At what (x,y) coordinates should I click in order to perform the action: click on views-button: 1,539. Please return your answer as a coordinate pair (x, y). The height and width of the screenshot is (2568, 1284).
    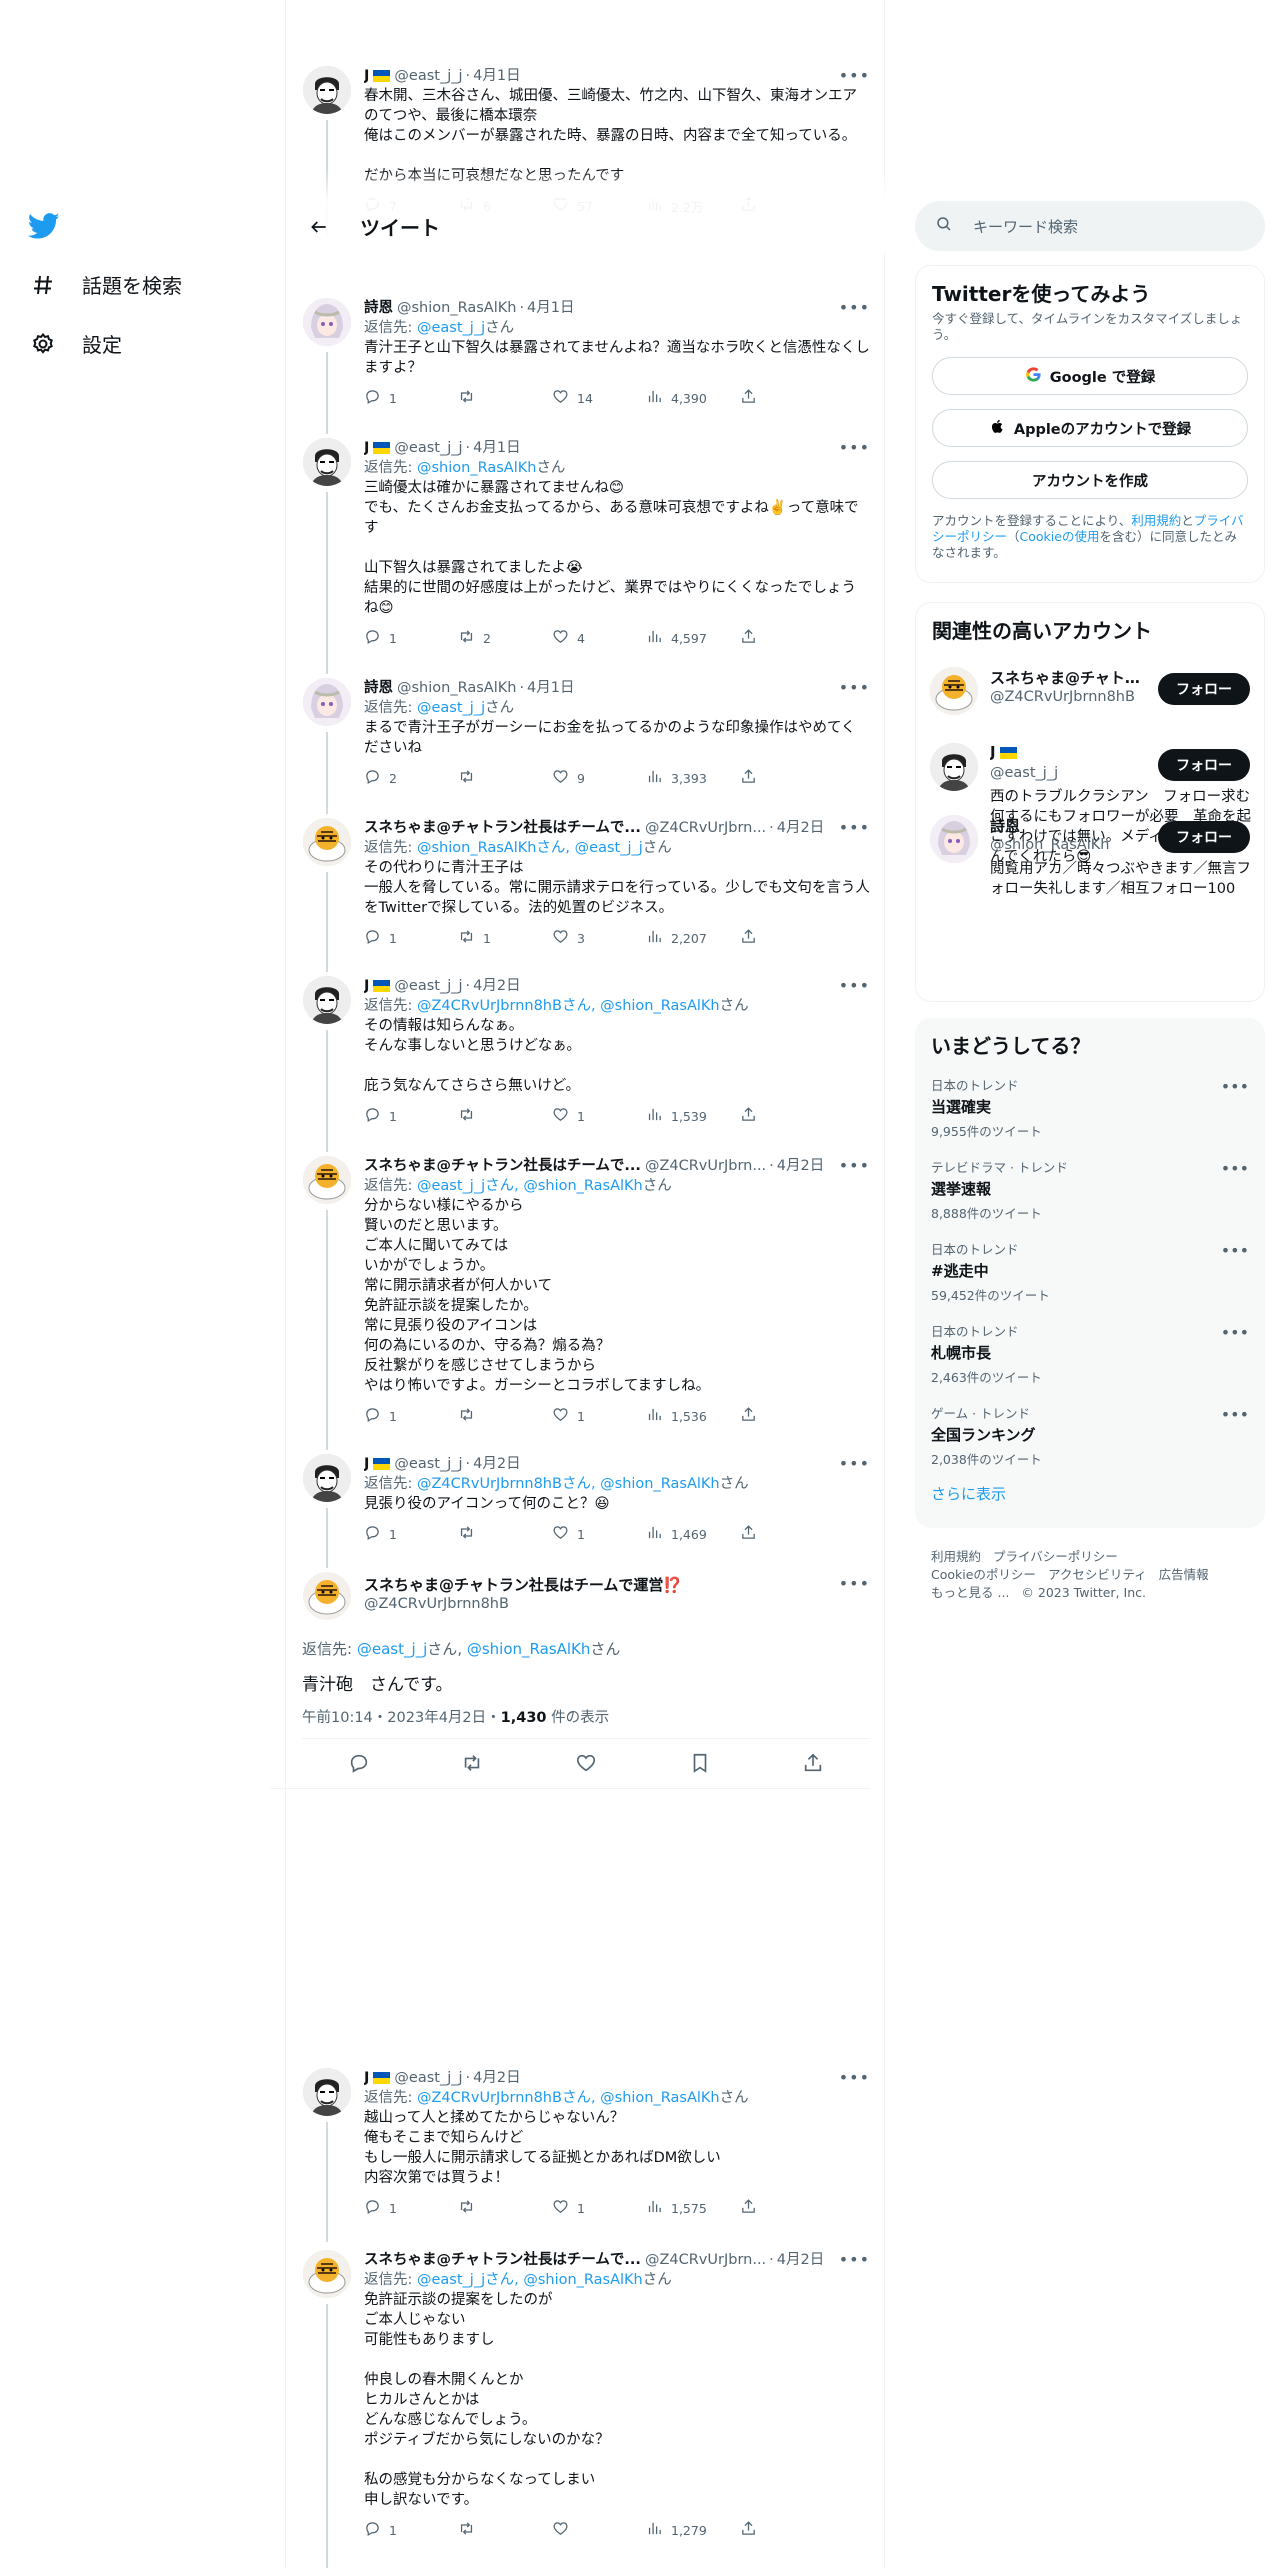
    Looking at the image, I should click on (693, 1116).